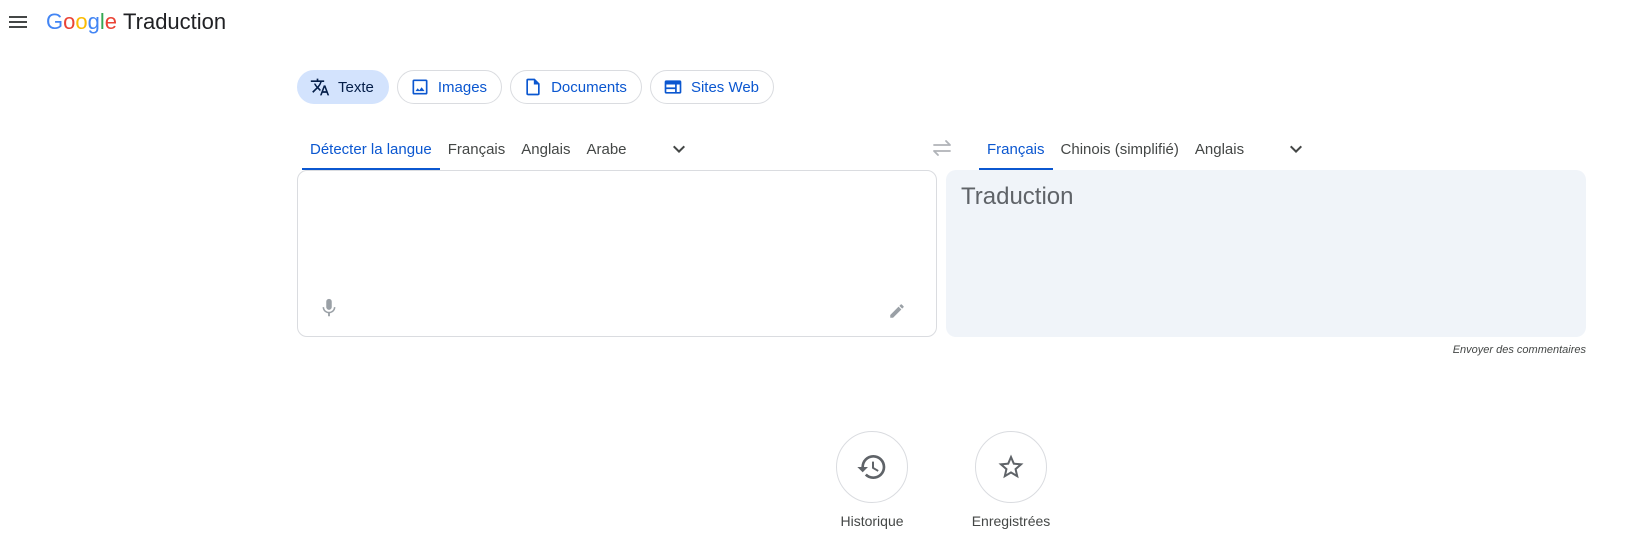 The height and width of the screenshot is (557, 1628). I want to click on mode-tab-documents: Documents, so click(576, 87).